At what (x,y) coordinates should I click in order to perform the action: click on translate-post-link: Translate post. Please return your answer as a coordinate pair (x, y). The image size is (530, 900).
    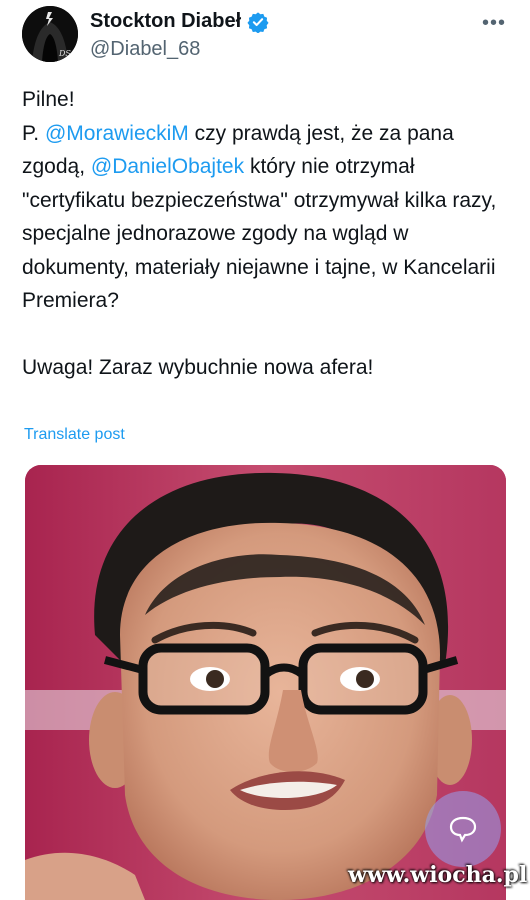
    Looking at the image, I should click on (74, 435).